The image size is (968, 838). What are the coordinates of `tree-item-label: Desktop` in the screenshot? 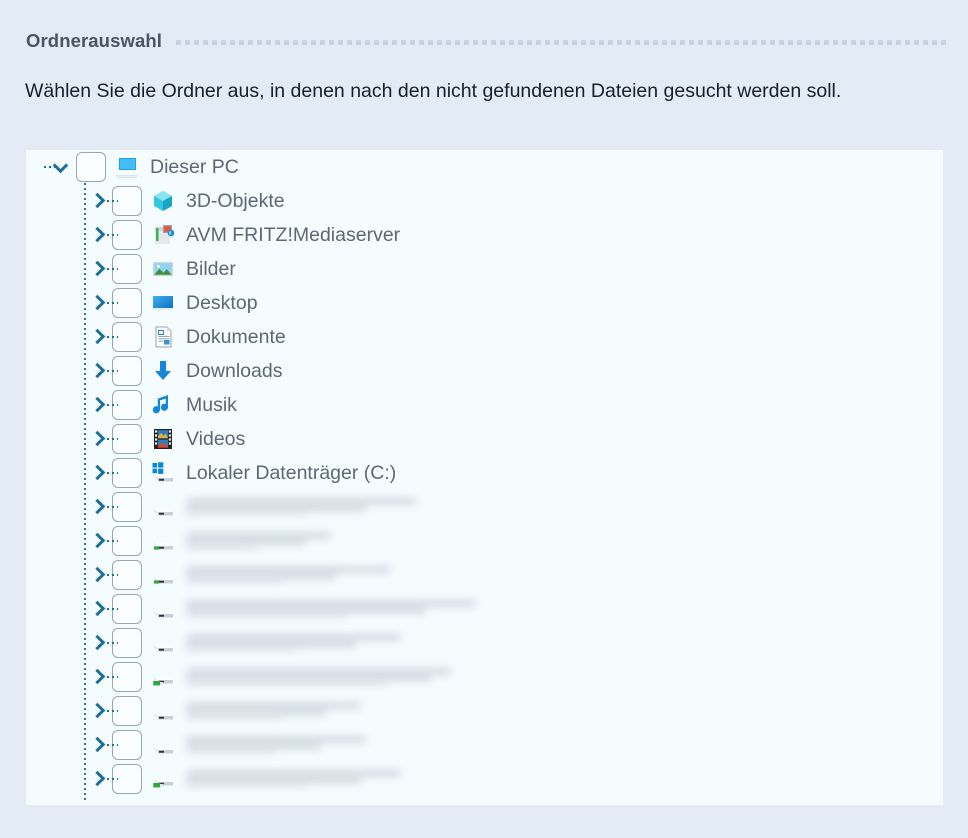 It's located at (222, 303).